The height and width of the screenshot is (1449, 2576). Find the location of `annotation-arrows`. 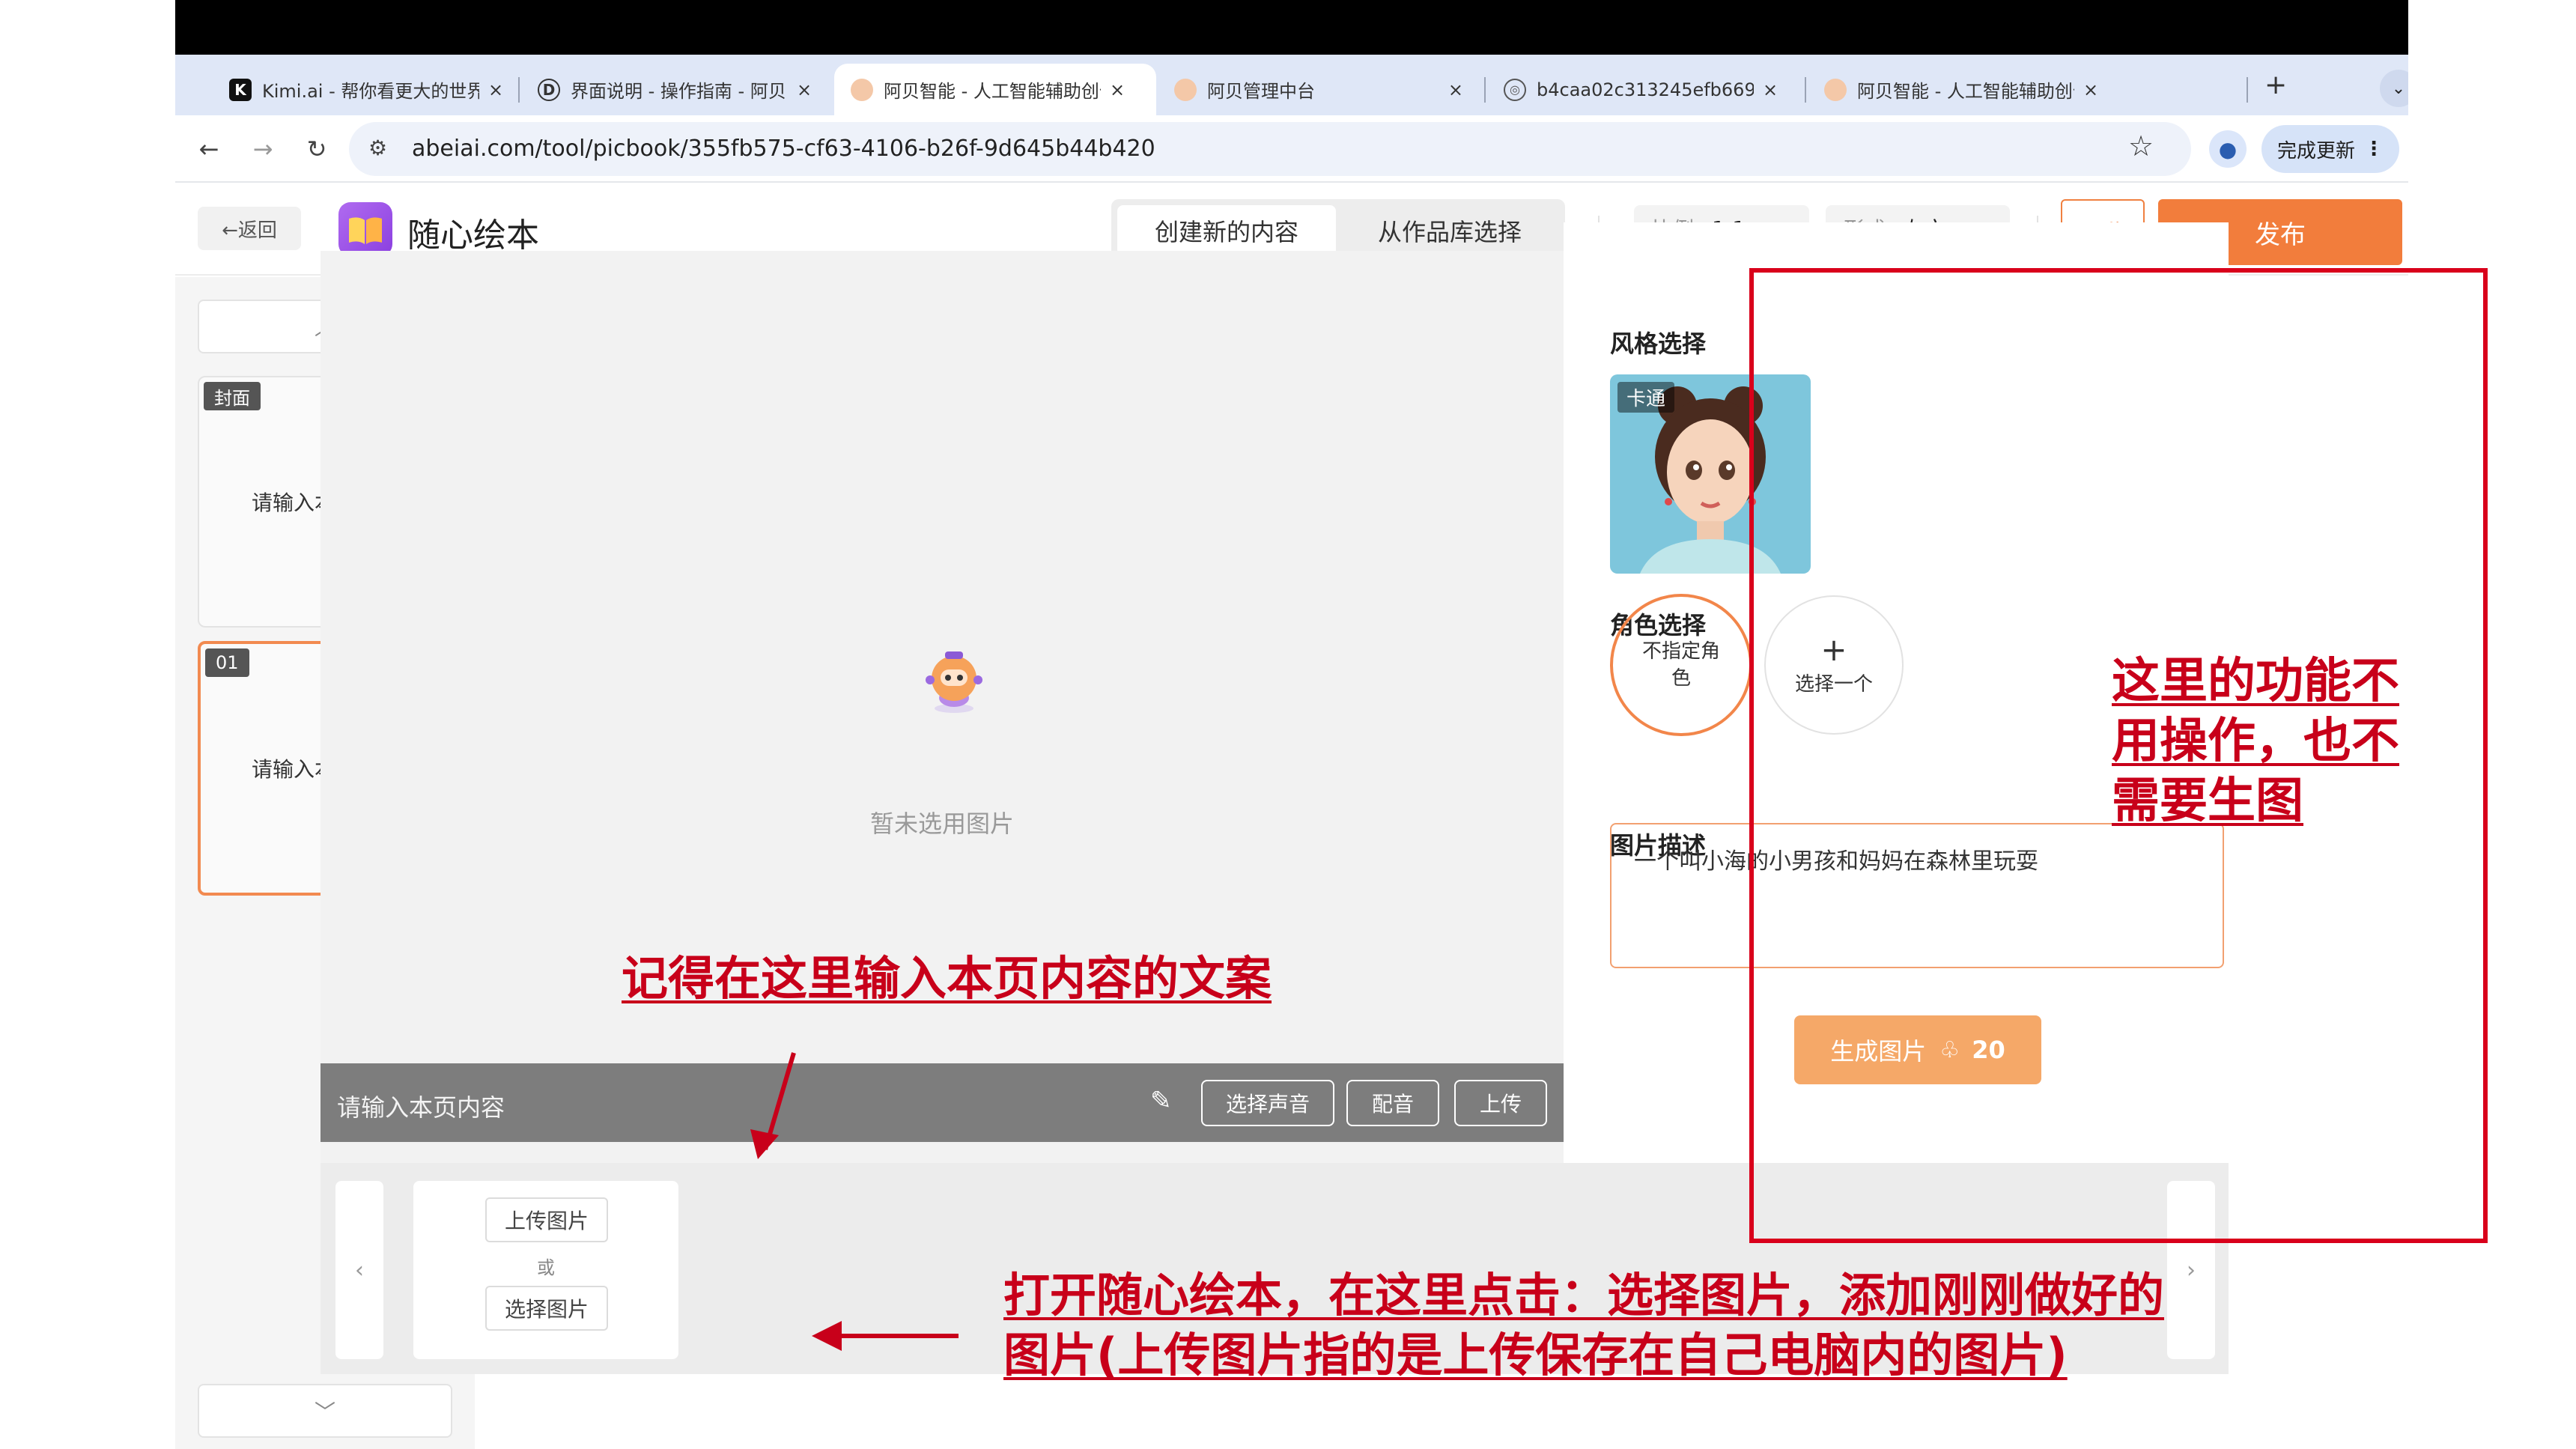

annotation-arrows is located at coordinates (854, 1201).